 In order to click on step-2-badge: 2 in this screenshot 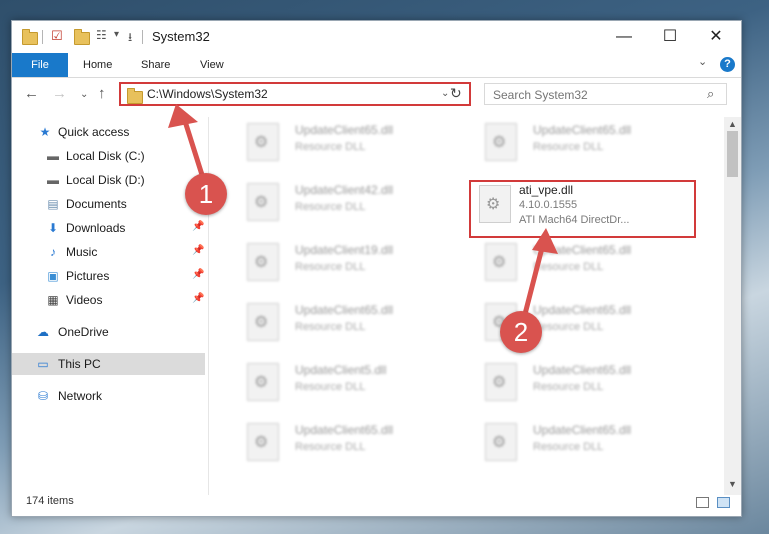, I will do `click(521, 332)`.